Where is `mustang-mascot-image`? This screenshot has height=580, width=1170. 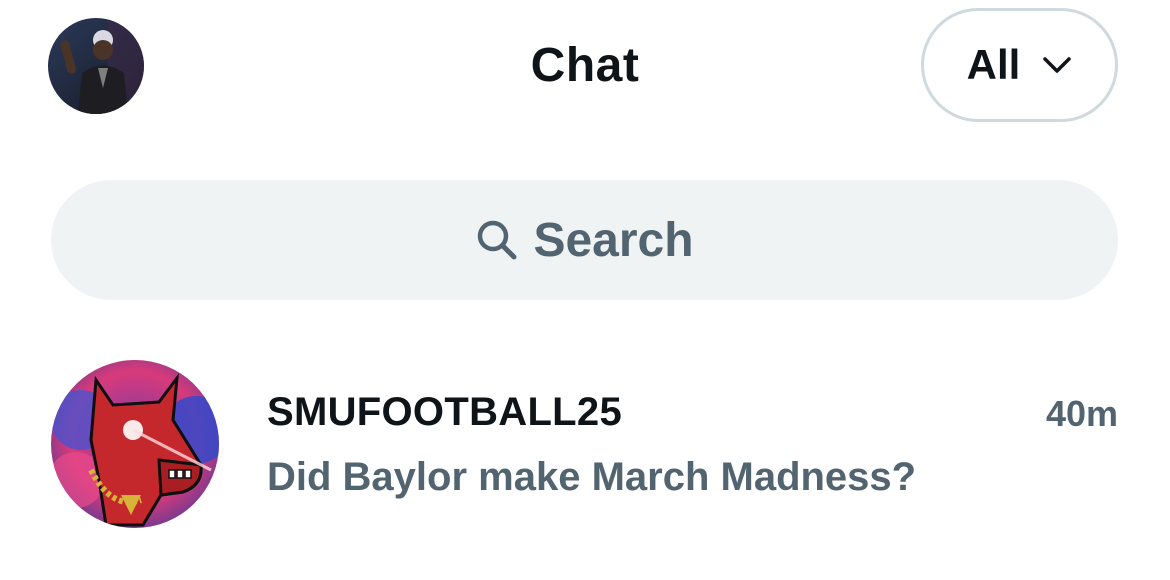 mustang-mascot-image is located at coordinates (135, 444).